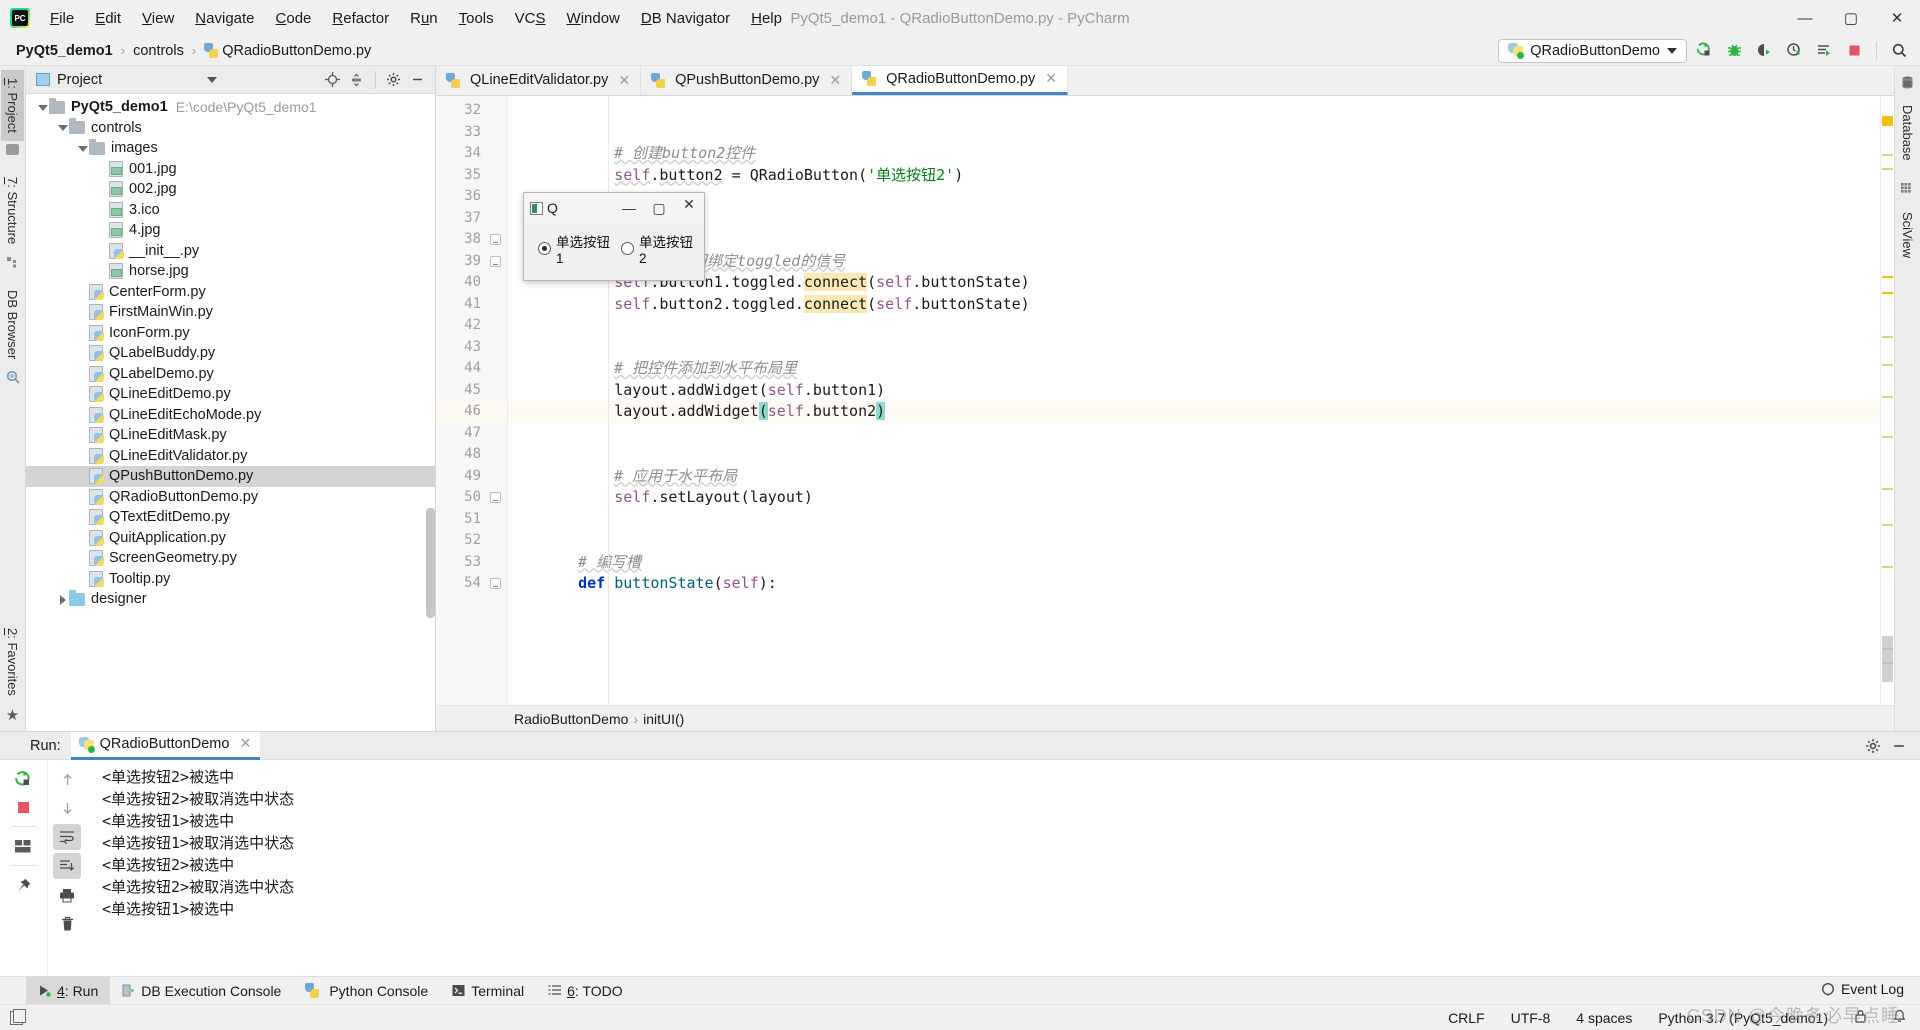  I want to click on tree-row: 002.jpg, so click(230, 189).